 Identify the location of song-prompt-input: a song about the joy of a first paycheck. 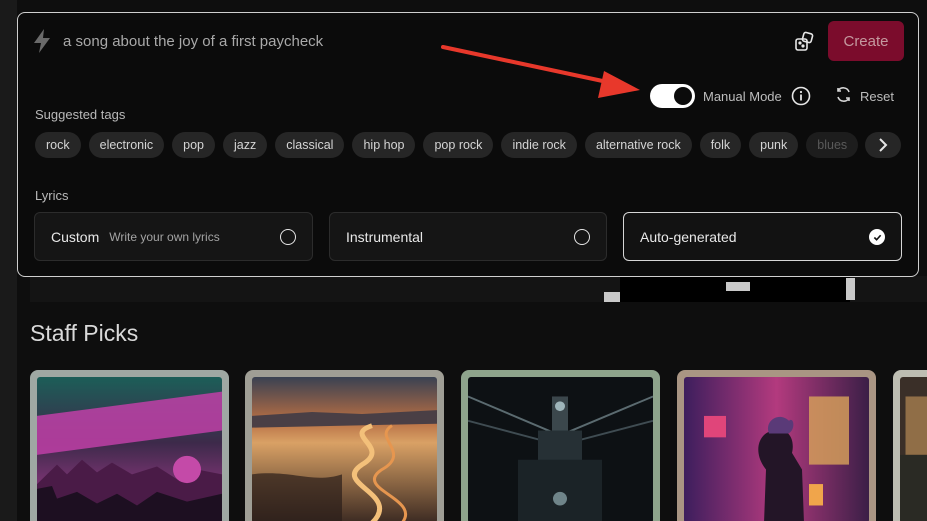
(193, 41).